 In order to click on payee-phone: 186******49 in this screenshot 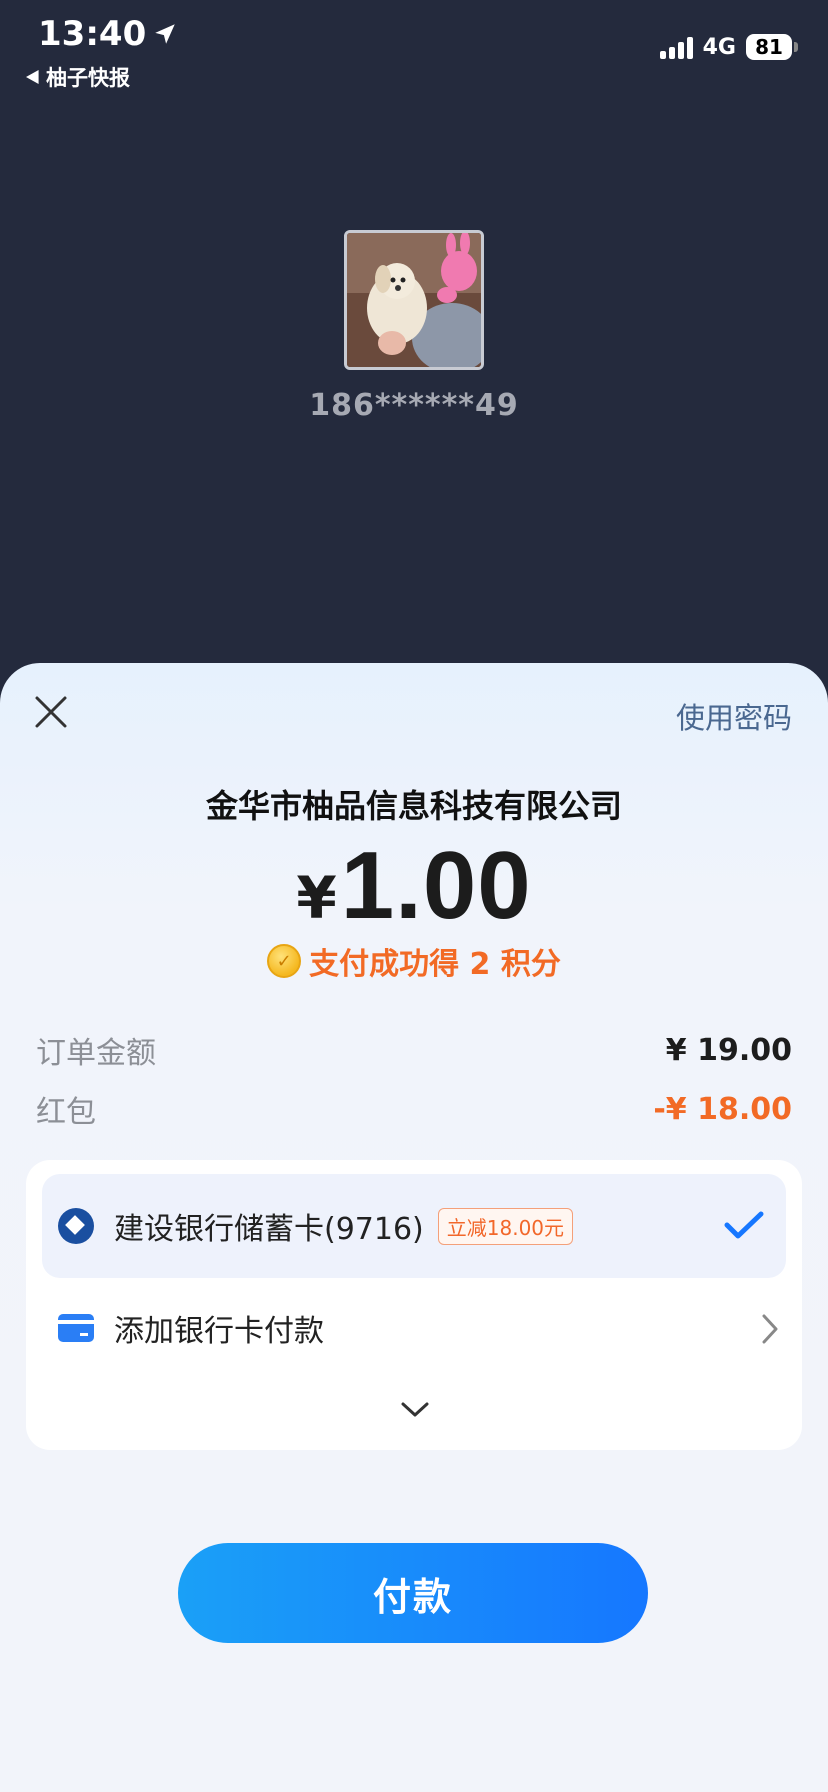, I will do `click(414, 405)`.